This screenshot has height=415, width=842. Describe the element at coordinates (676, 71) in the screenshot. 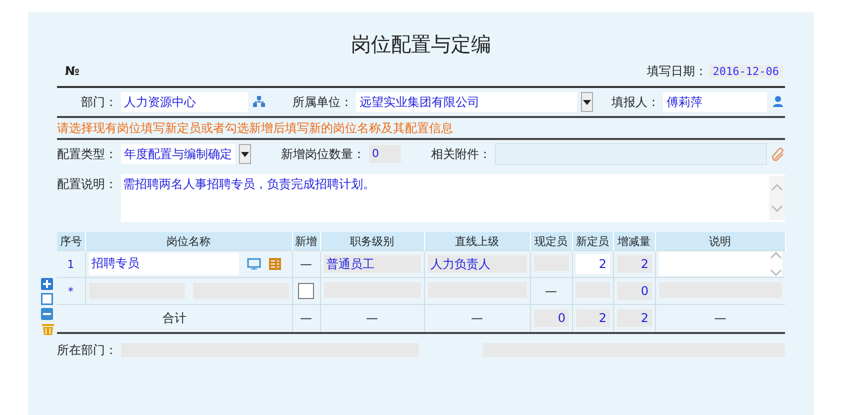

I see `fill-date-label: 填写日期：` at that location.